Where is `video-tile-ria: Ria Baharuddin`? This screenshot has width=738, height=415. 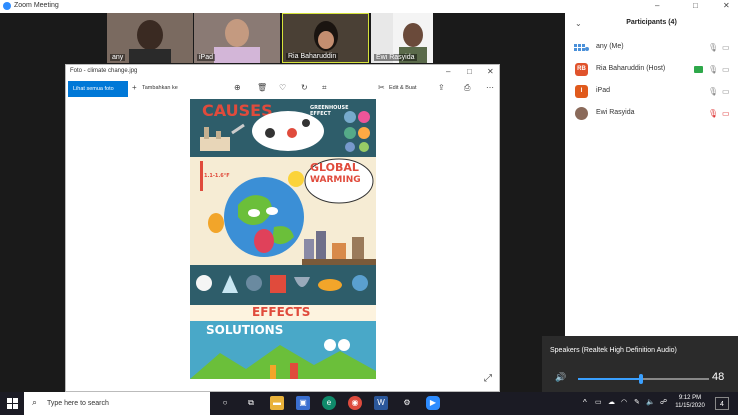
video-tile-ria: Ria Baharuddin is located at coordinates (325, 38).